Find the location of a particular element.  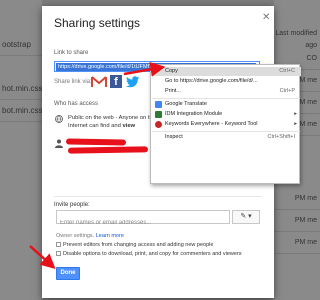

share-via-label: Share link via: is located at coordinates (73, 82).